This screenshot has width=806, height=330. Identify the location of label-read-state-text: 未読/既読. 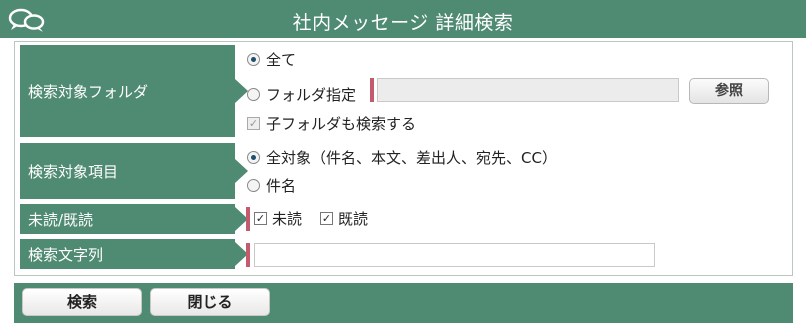
(61, 219).